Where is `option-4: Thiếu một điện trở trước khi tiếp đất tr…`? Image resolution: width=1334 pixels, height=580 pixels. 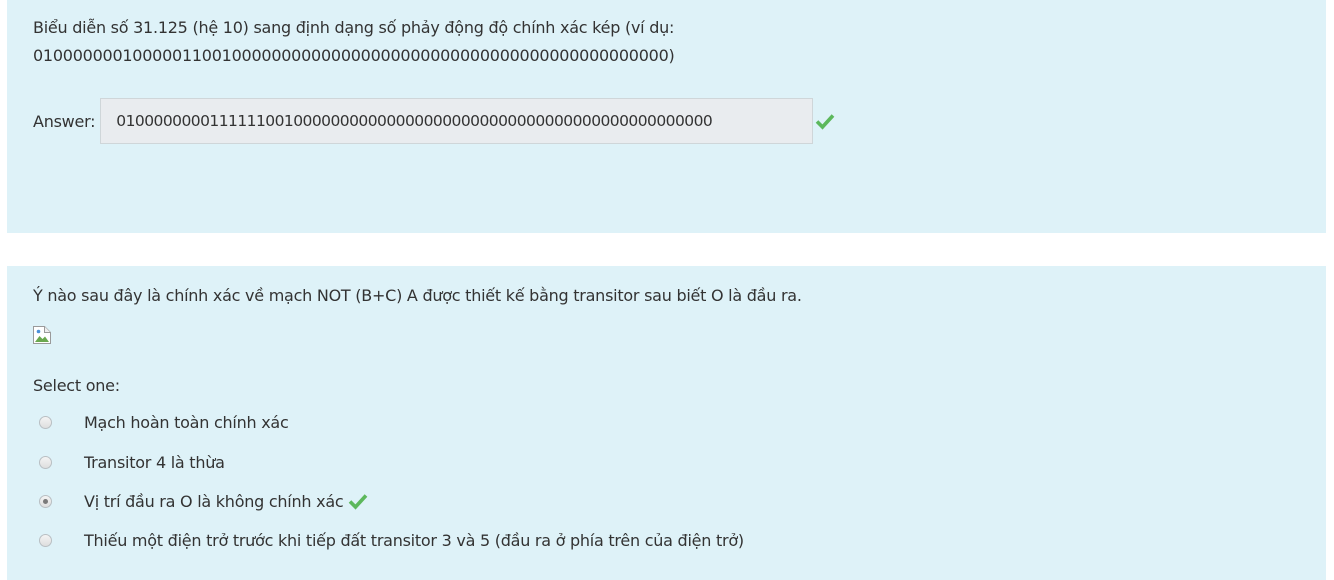 option-4: Thiếu một điện trở trước khi tiếp đất tr… is located at coordinates (391, 540).